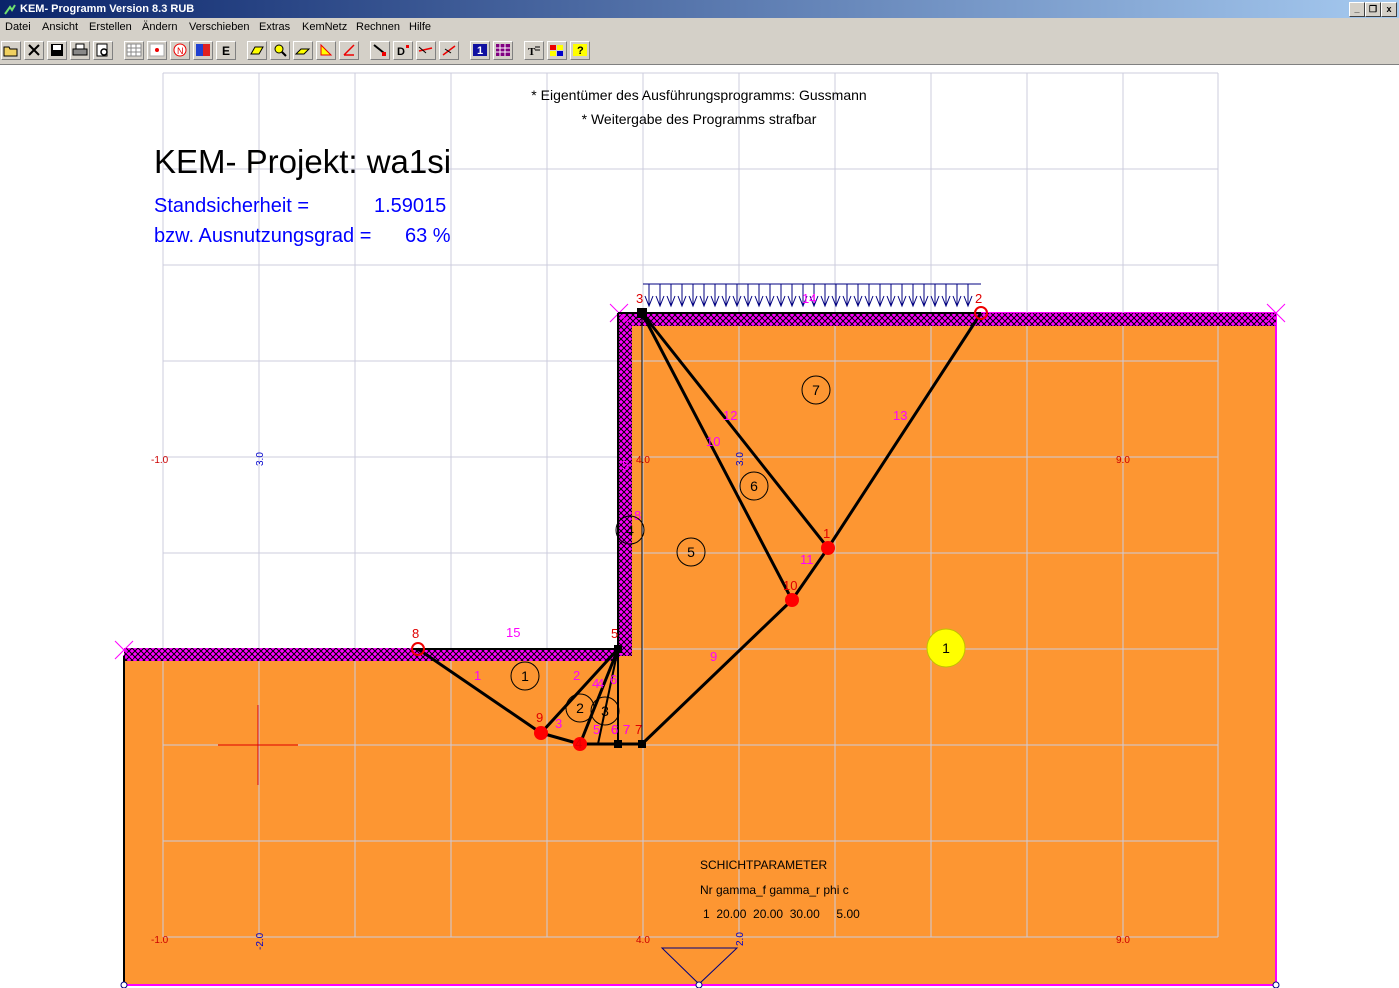 The width and height of the screenshot is (1399, 988). I want to click on node-label: 7, so click(638, 729).